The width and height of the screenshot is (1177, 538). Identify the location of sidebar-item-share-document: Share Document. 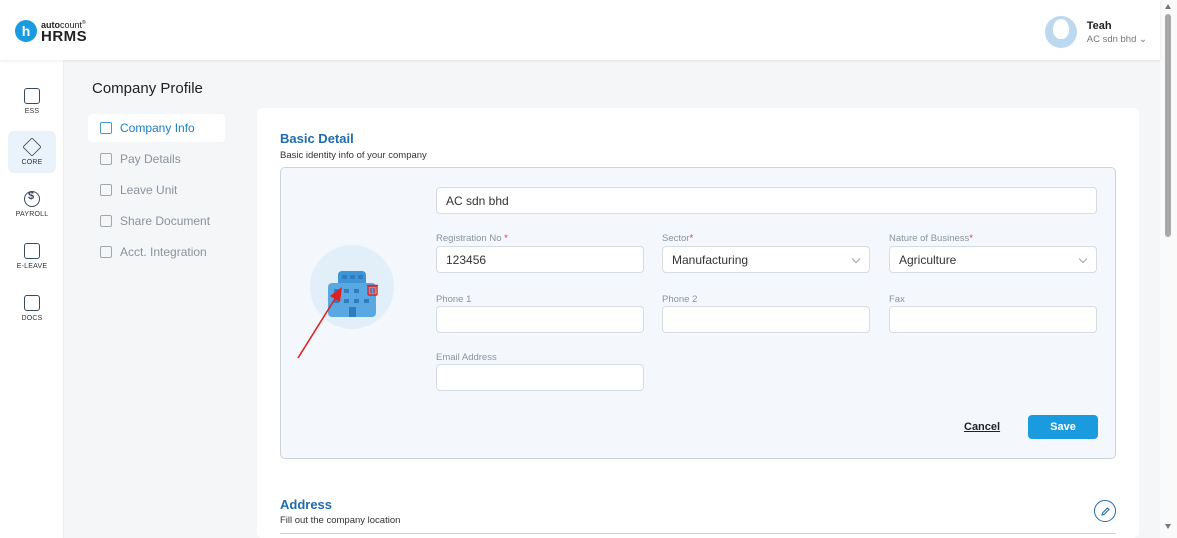
(156, 221).